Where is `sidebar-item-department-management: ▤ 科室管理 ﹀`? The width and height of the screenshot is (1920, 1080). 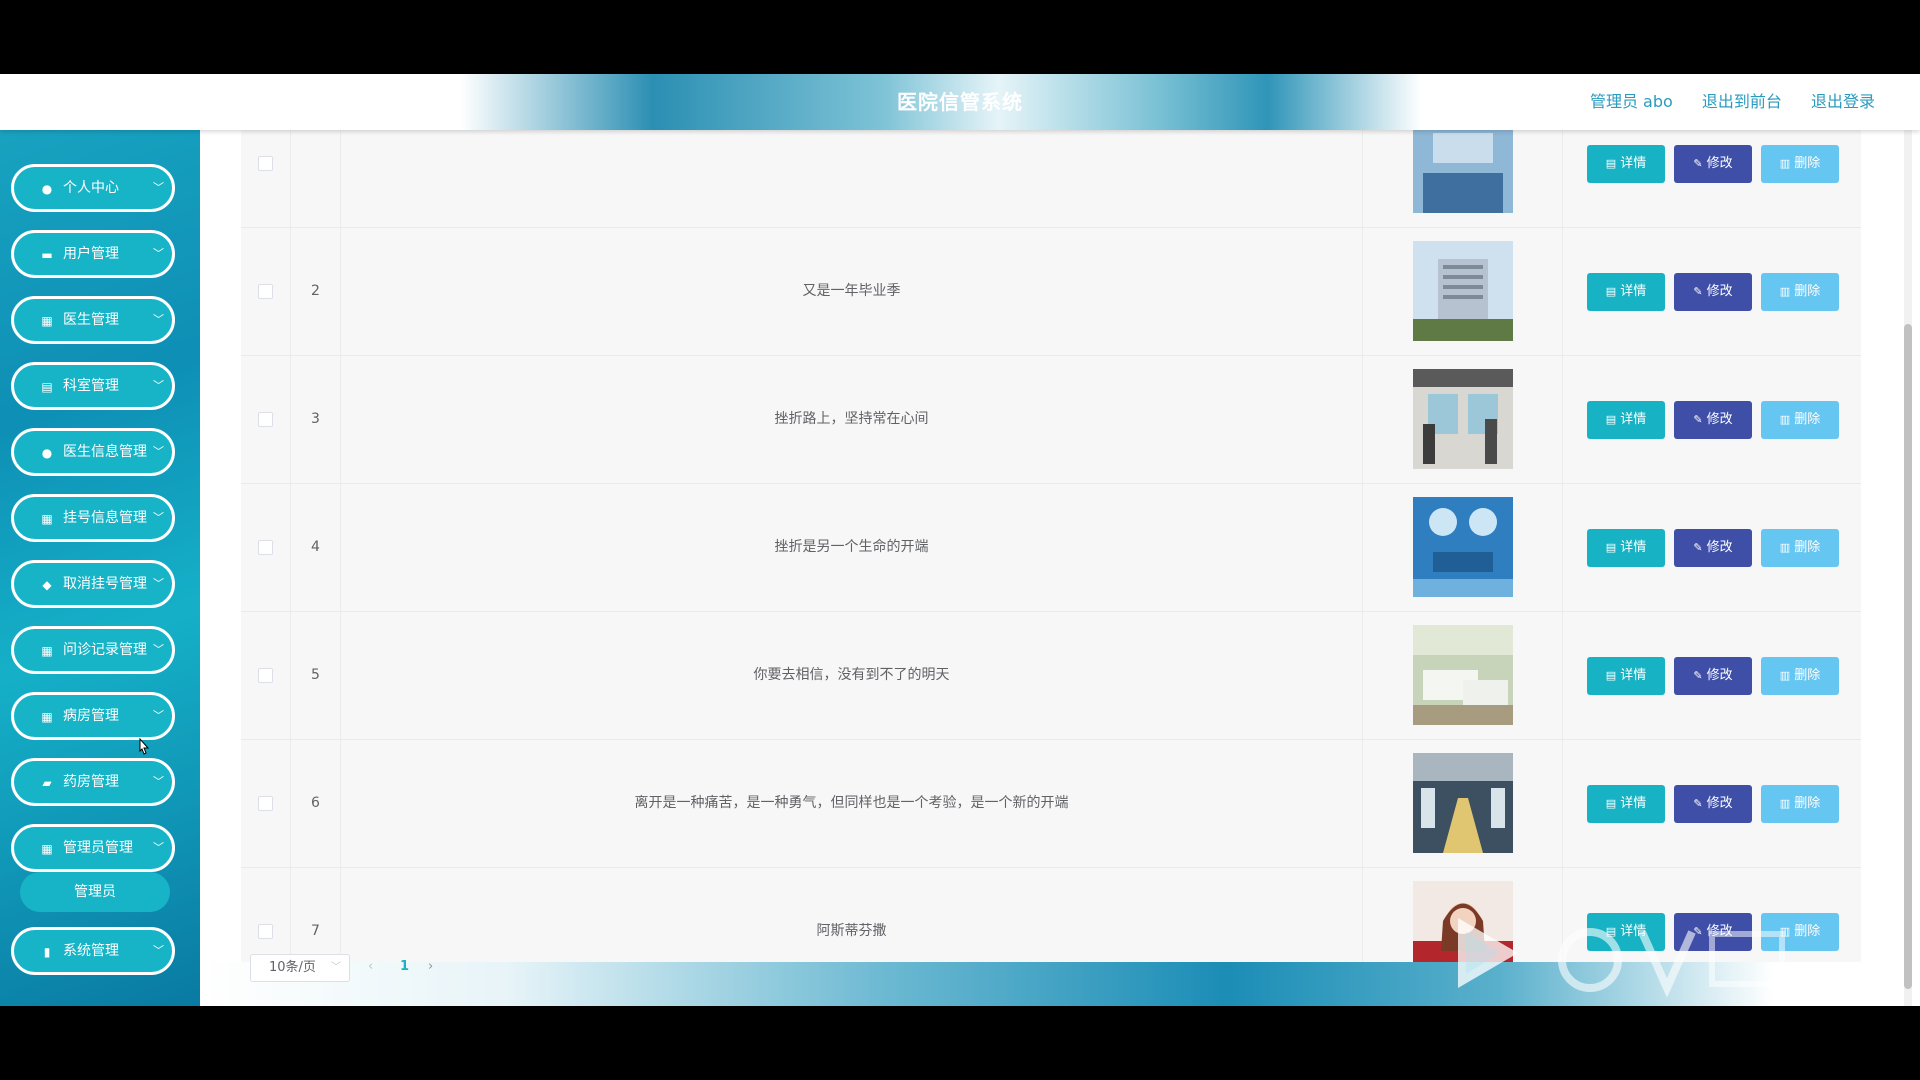 sidebar-item-department-management: ▤ 科室管理 ﹀ is located at coordinates (93, 386).